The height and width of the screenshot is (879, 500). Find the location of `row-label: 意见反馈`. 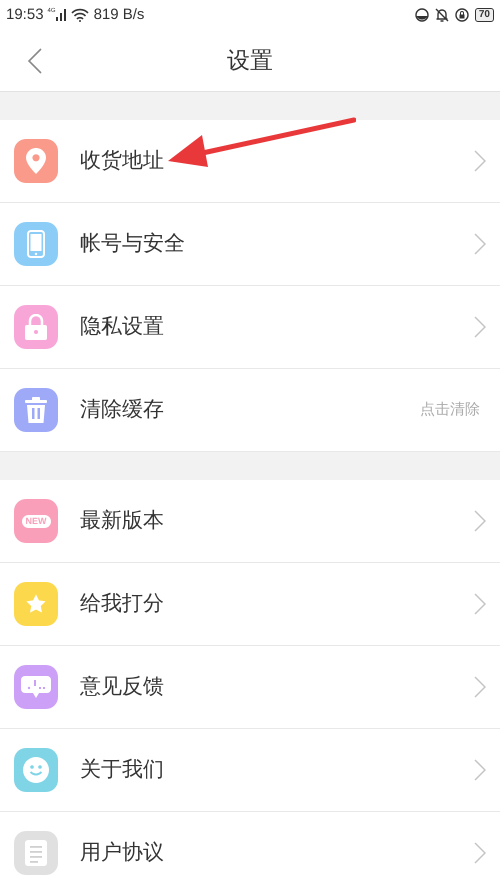

row-label: 意见反馈 is located at coordinates (122, 687).